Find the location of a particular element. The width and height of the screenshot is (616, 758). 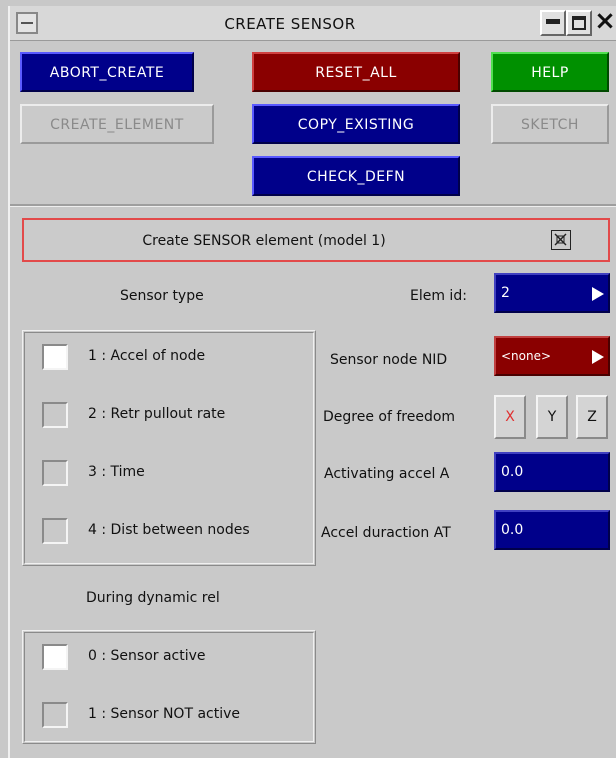

accel-at-field: 0.0 is located at coordinates (552, 530).